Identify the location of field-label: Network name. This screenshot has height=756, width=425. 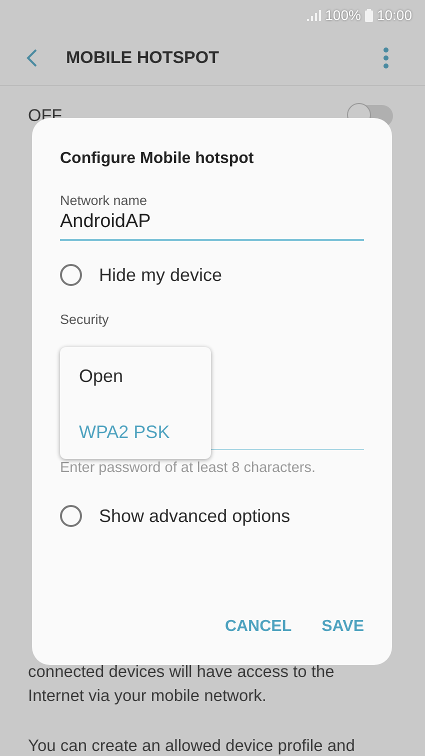
(104, 201).